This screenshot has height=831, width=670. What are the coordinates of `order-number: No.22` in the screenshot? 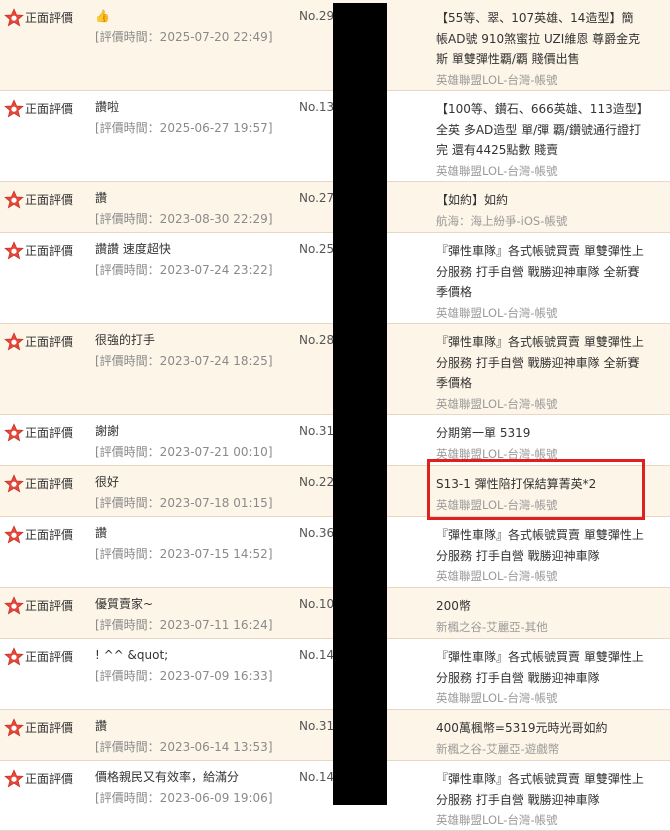 It's located at (316, 482).